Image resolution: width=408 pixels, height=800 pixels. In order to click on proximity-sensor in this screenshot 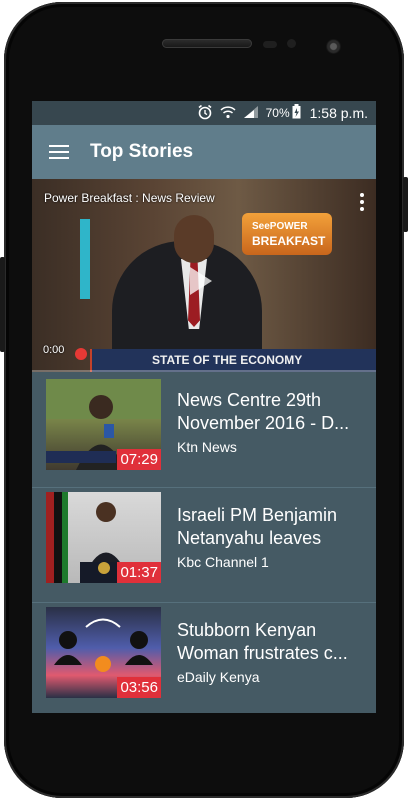, I will do `click(270, 44)`.